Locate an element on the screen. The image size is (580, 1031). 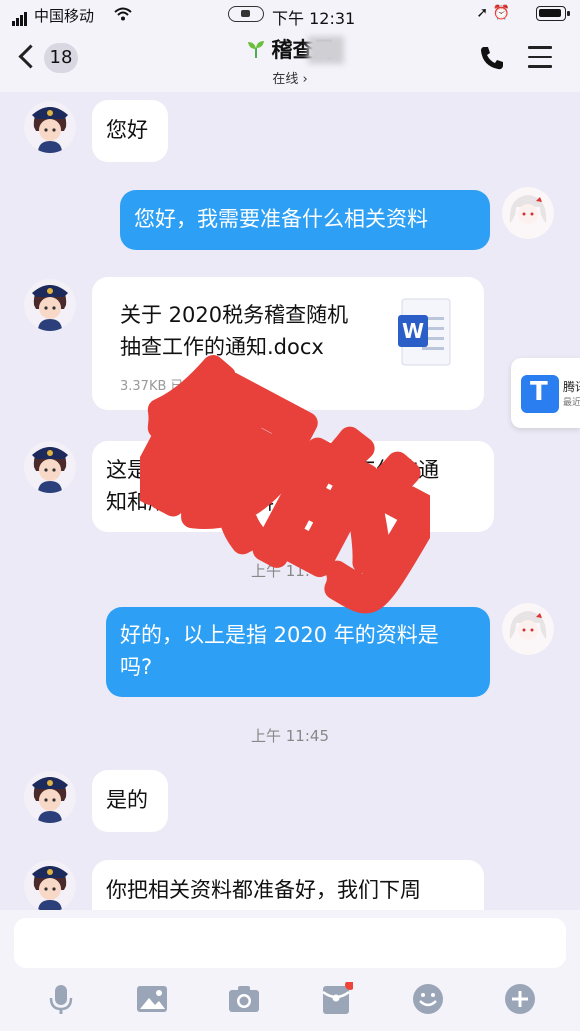
chat-header: 18 稽查局 在线 › is located at coordinates (290, 60).